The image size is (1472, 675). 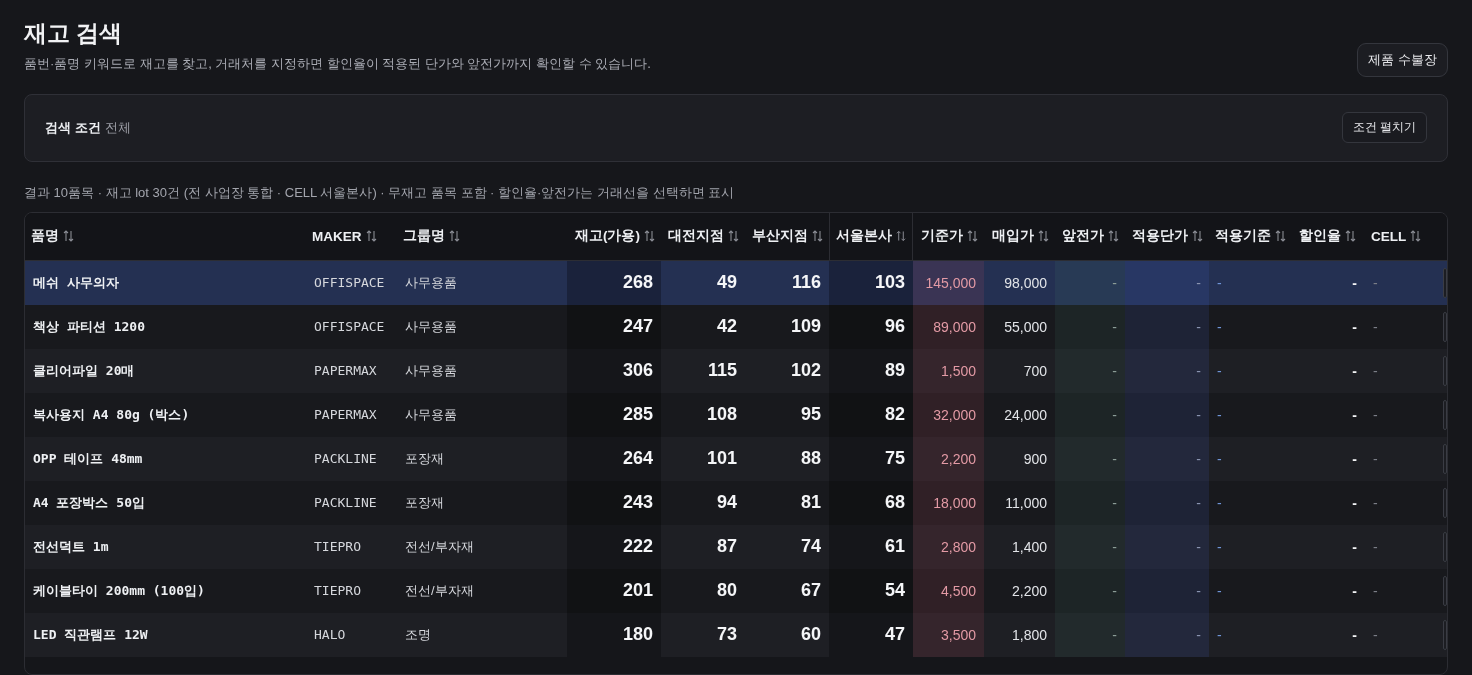 I want to click on column-header: 앞전가, so click(x=1090, y=236).